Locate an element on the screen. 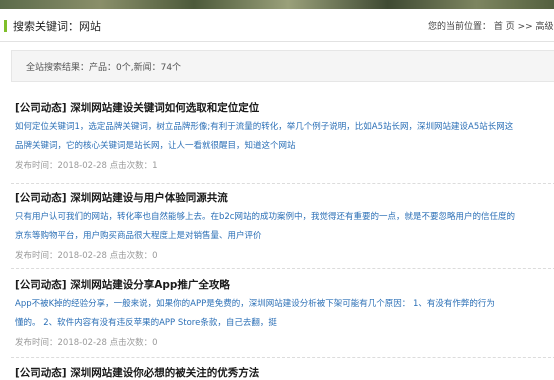 The width and height of the screenshot is (554, 380). top-banner-image is located at coordinates (277, 4).